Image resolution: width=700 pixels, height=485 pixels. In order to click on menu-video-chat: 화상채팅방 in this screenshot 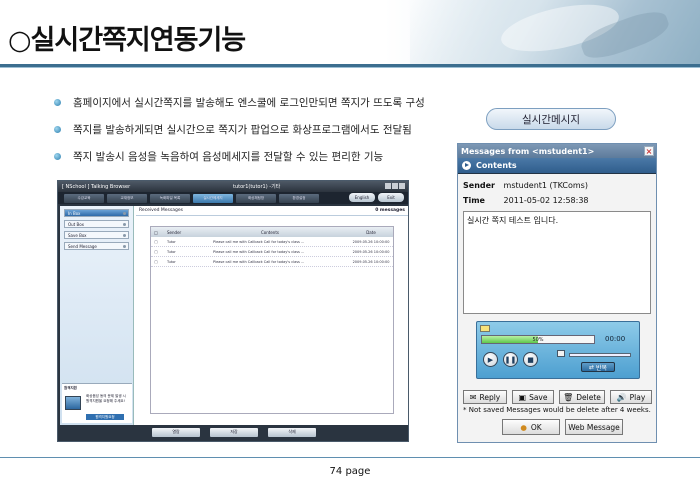, I will do `click(256, 198)`.